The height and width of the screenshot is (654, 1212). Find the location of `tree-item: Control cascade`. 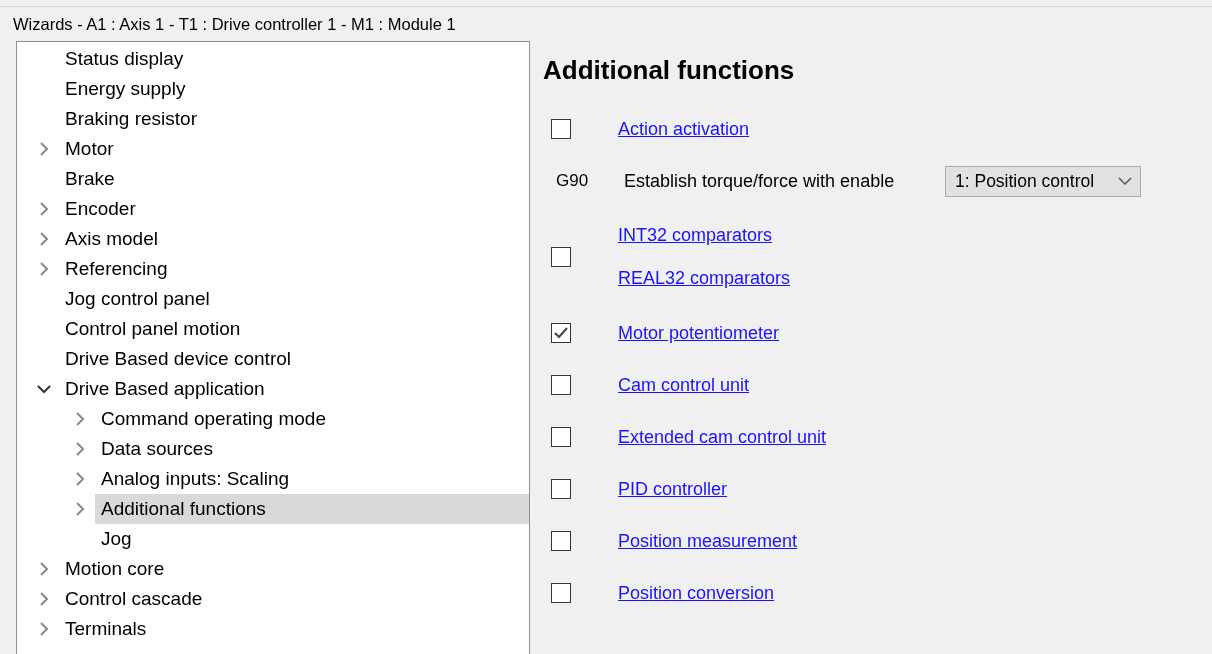

tree-item: Control cascade is located at coordinates (294, 599).